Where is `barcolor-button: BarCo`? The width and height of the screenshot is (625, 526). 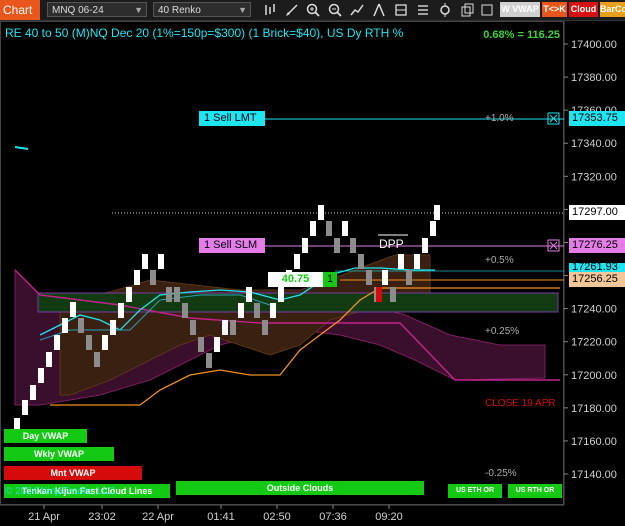 barcolor-button: BarCo is located at coordinates (612, 9).